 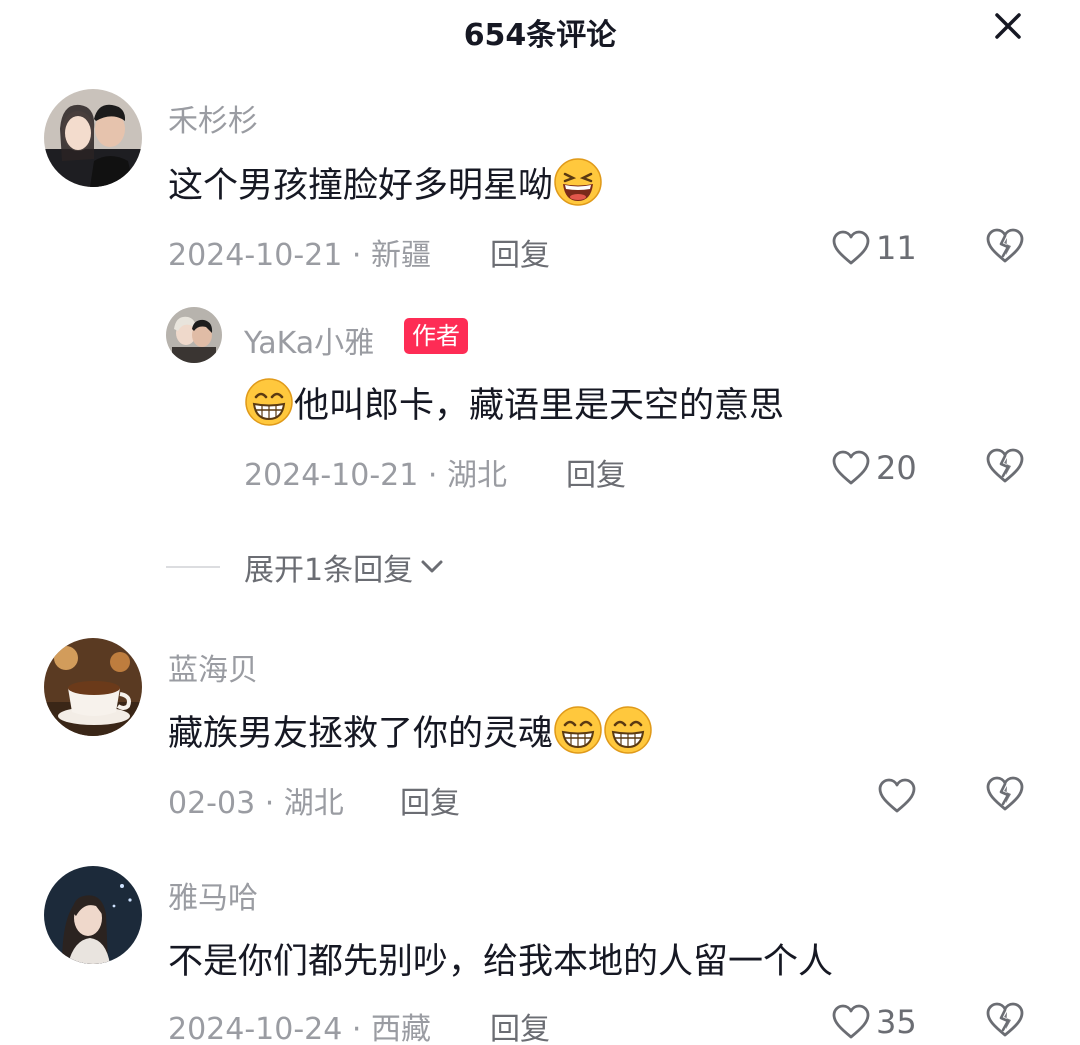 I want to click on expand-replies-button: 展开1条回复, so click(x=306, y=567).